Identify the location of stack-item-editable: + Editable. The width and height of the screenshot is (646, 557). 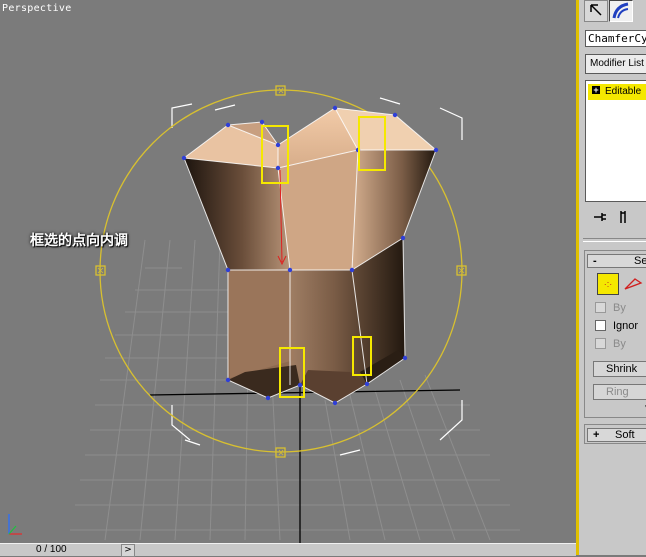
(617, 92).